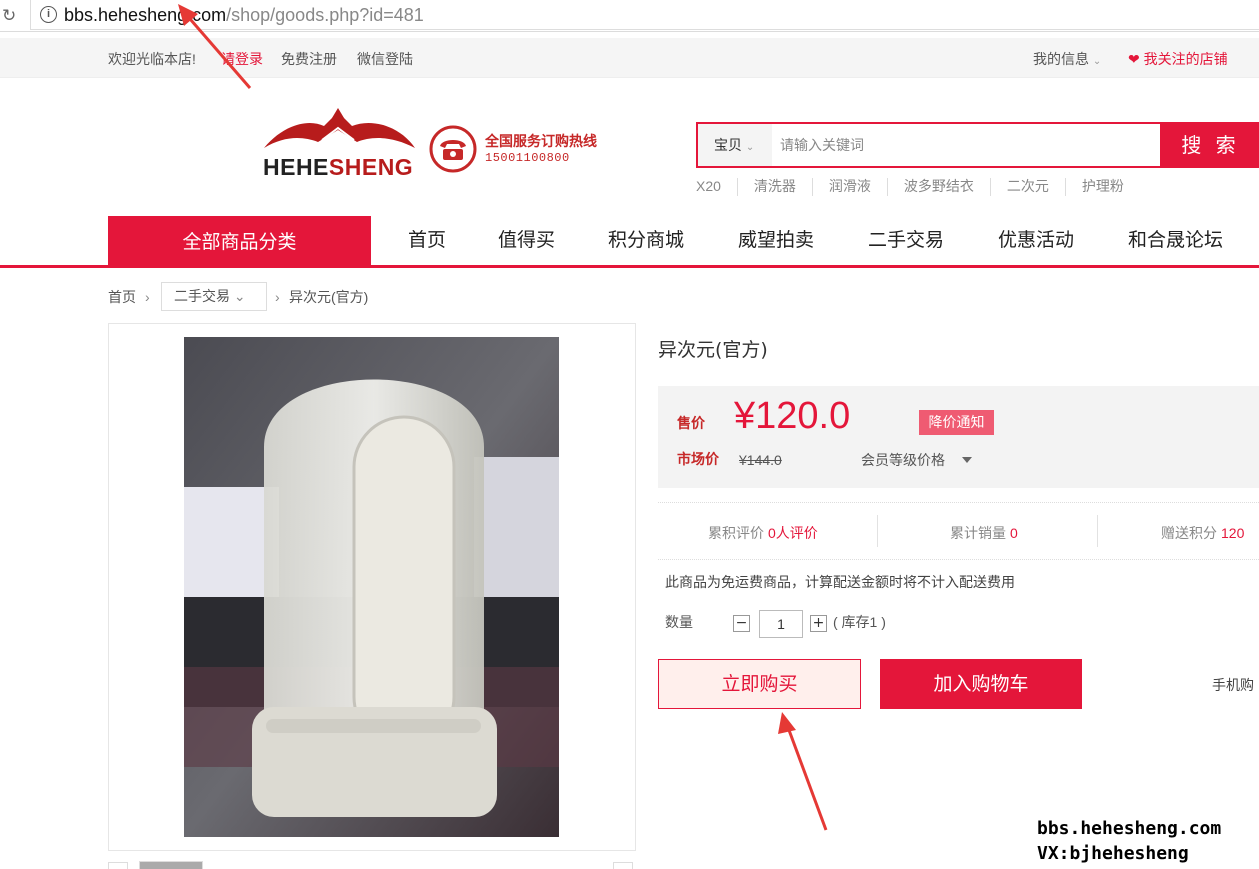 This screenshot has width=1259, height=869. What do you see at coordinates (818, 623) in the screenshot?
I see `quantity-increase-button: +` at bounding box center [818, 623].